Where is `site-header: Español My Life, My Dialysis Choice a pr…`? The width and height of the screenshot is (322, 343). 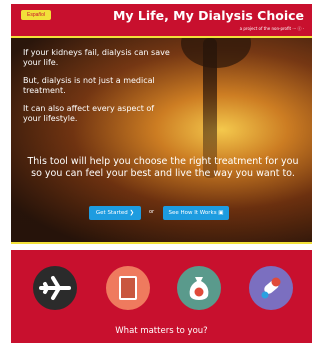
site-header: Español My Life, My Dialysis Choice a pr… is located at coordinates (161, 20).